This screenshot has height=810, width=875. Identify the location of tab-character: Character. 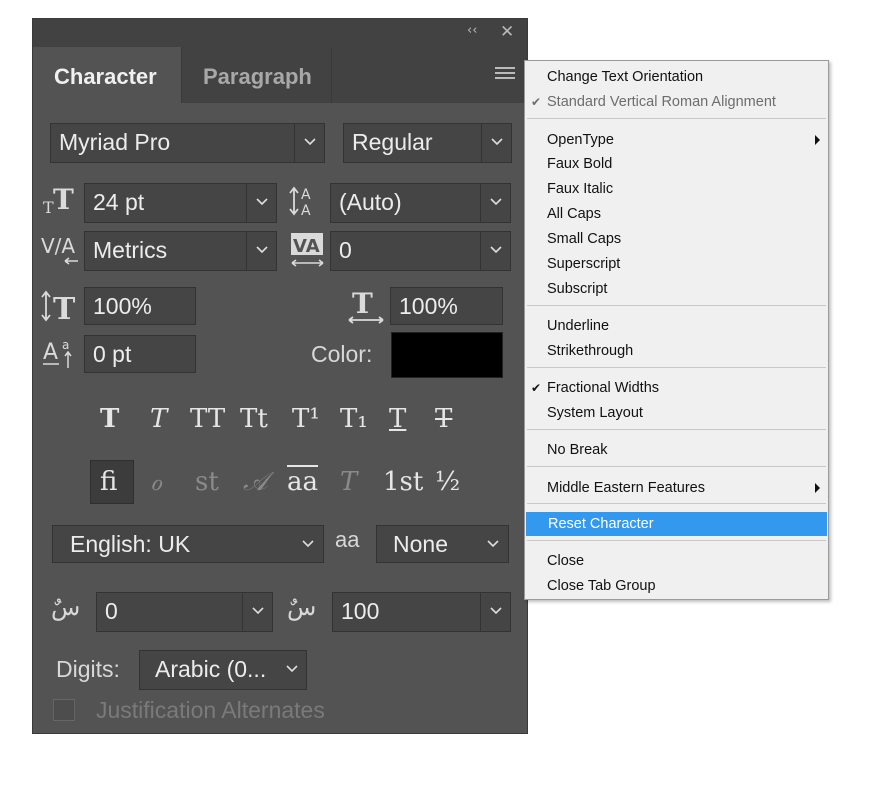
(107, 75).